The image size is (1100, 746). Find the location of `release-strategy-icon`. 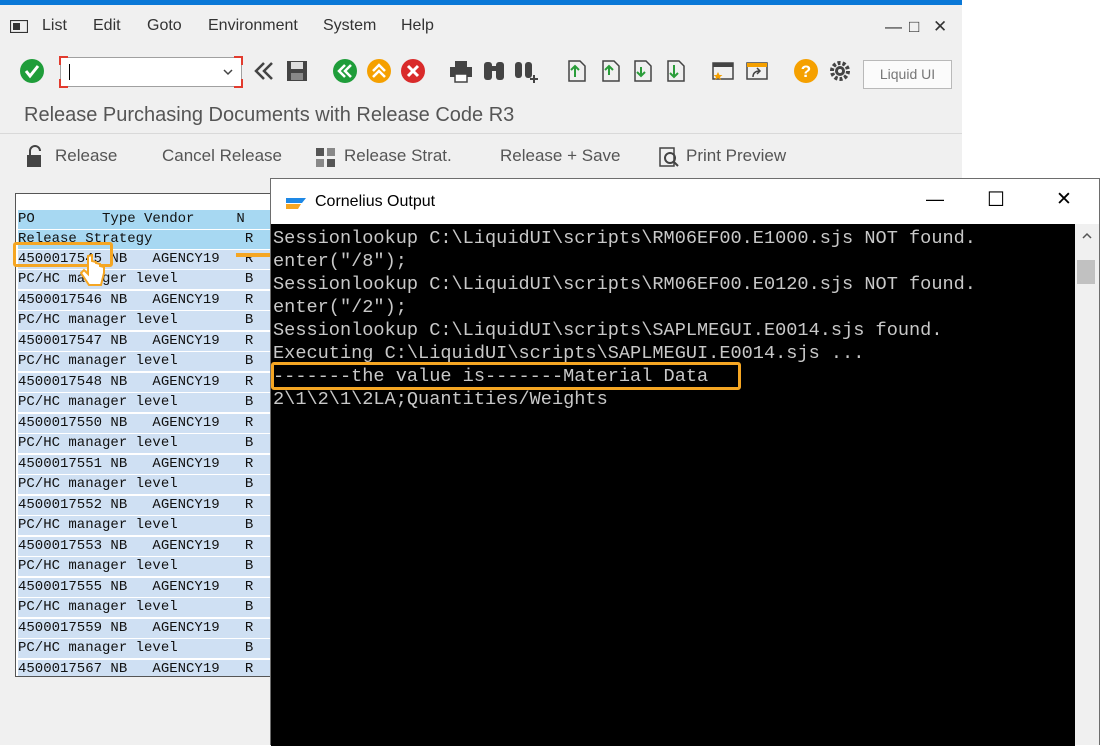

release-strategy-icon is located at coordinates (326, 157).